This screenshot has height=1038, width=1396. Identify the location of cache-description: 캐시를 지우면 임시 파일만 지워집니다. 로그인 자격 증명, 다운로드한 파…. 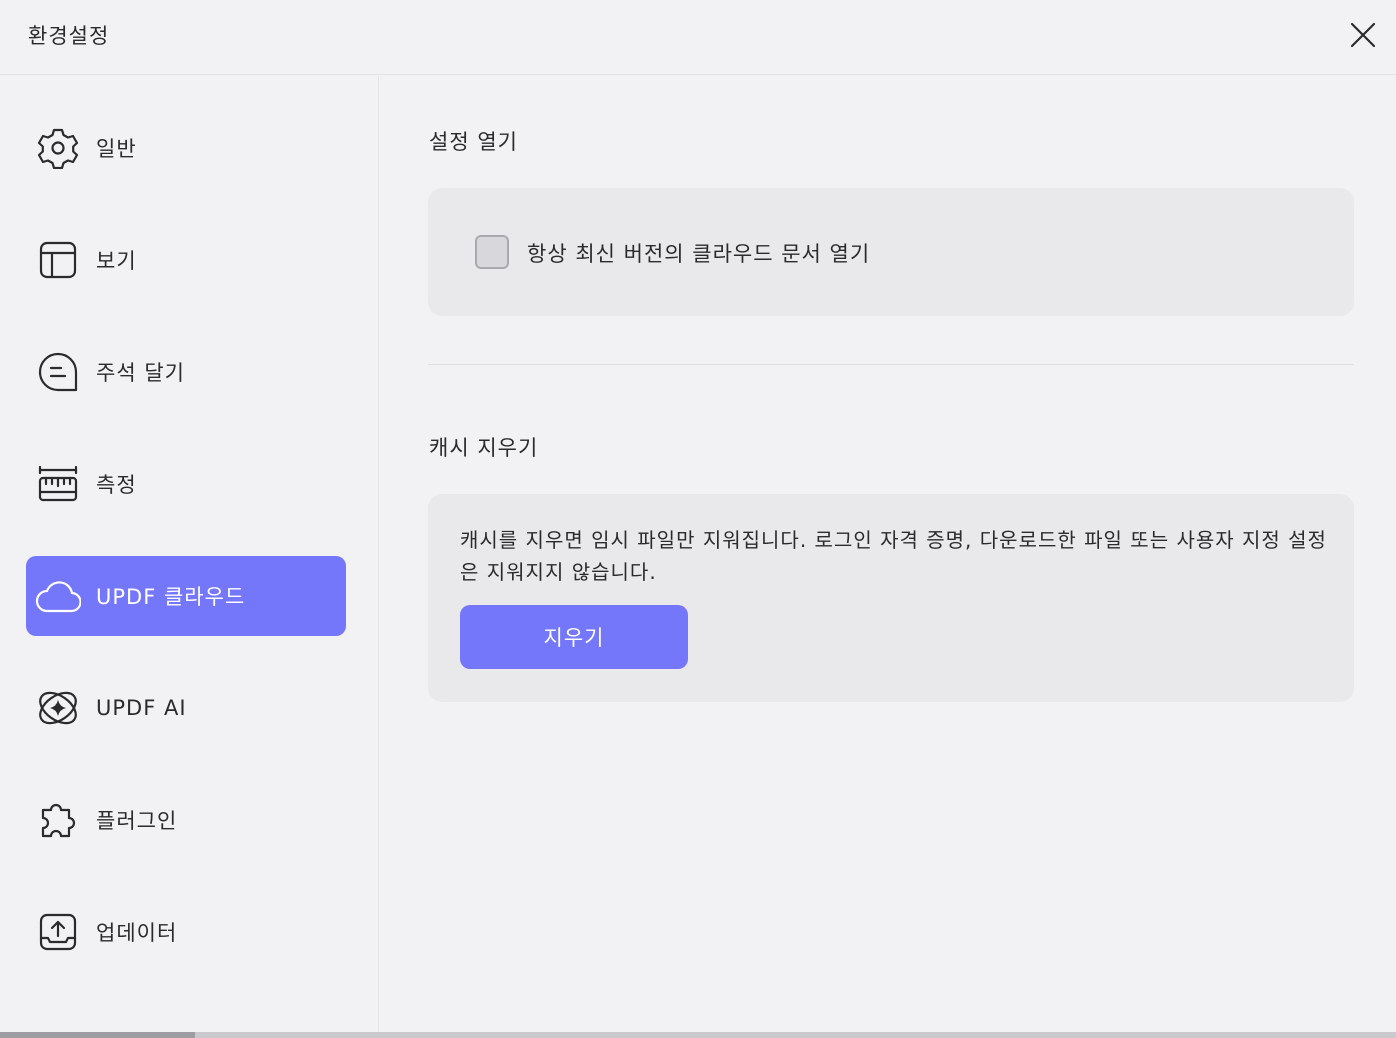
(893, 556).